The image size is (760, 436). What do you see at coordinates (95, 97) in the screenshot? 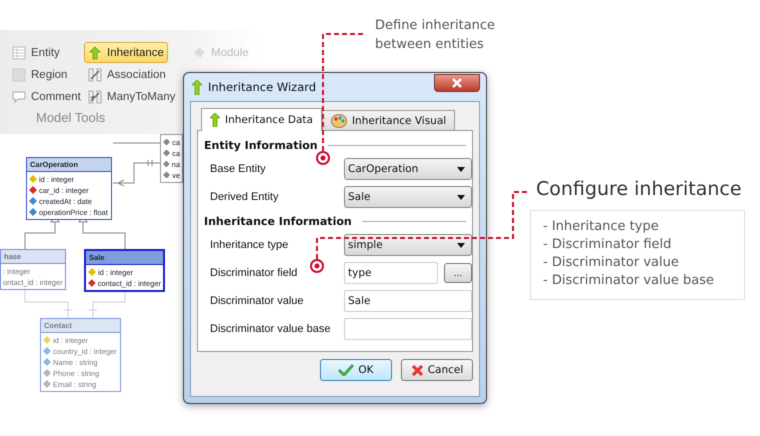
I see `manytomany-tool-icon` at bounding box center [95, 97].